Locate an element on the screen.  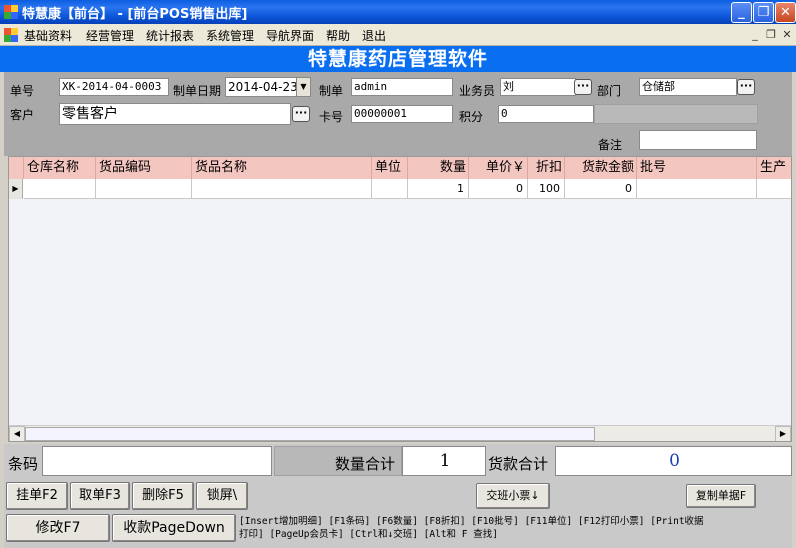
col-unit: 单位 is located at coordinates (390, 168).